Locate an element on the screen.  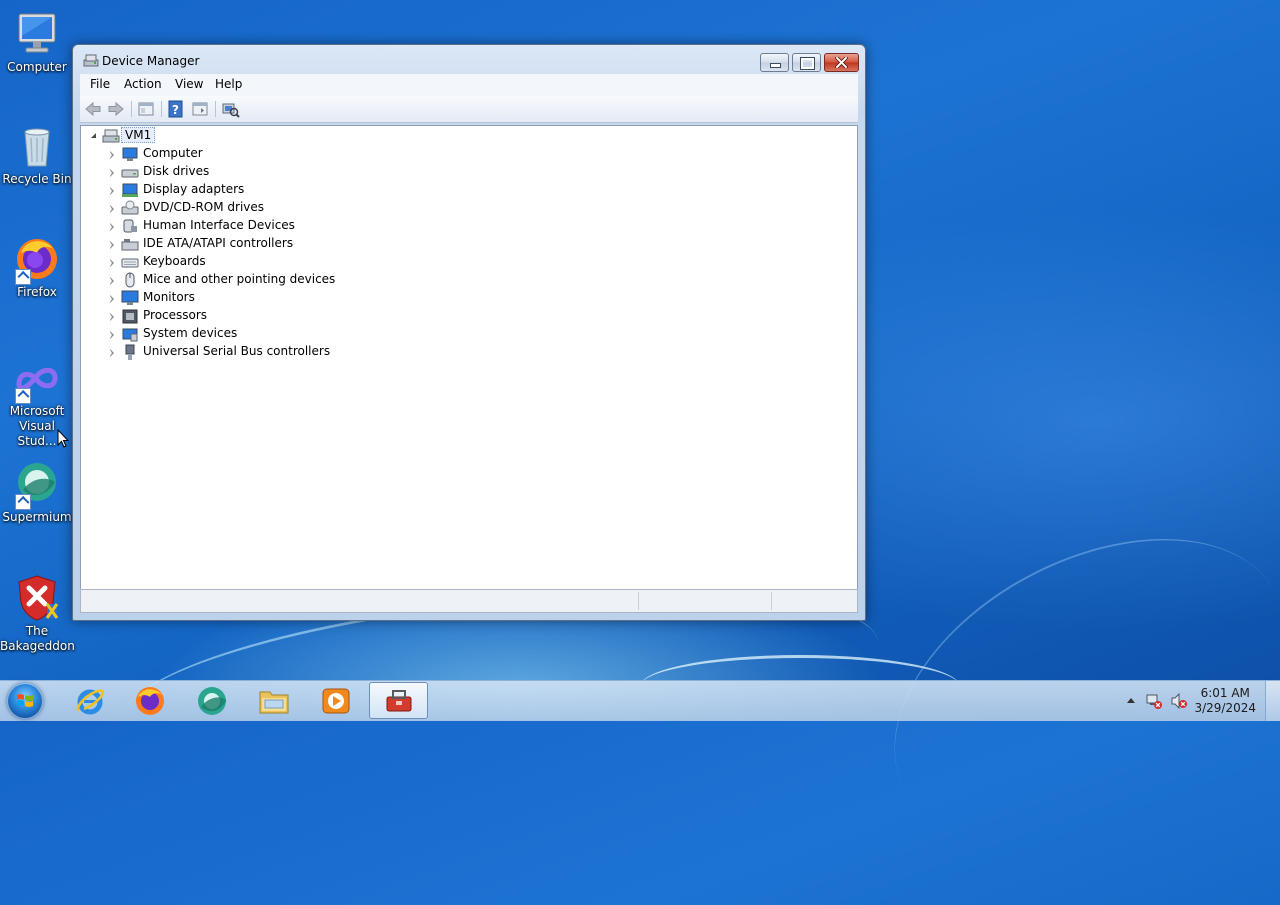
toolbar: ? is located at coordinates (469, 109).